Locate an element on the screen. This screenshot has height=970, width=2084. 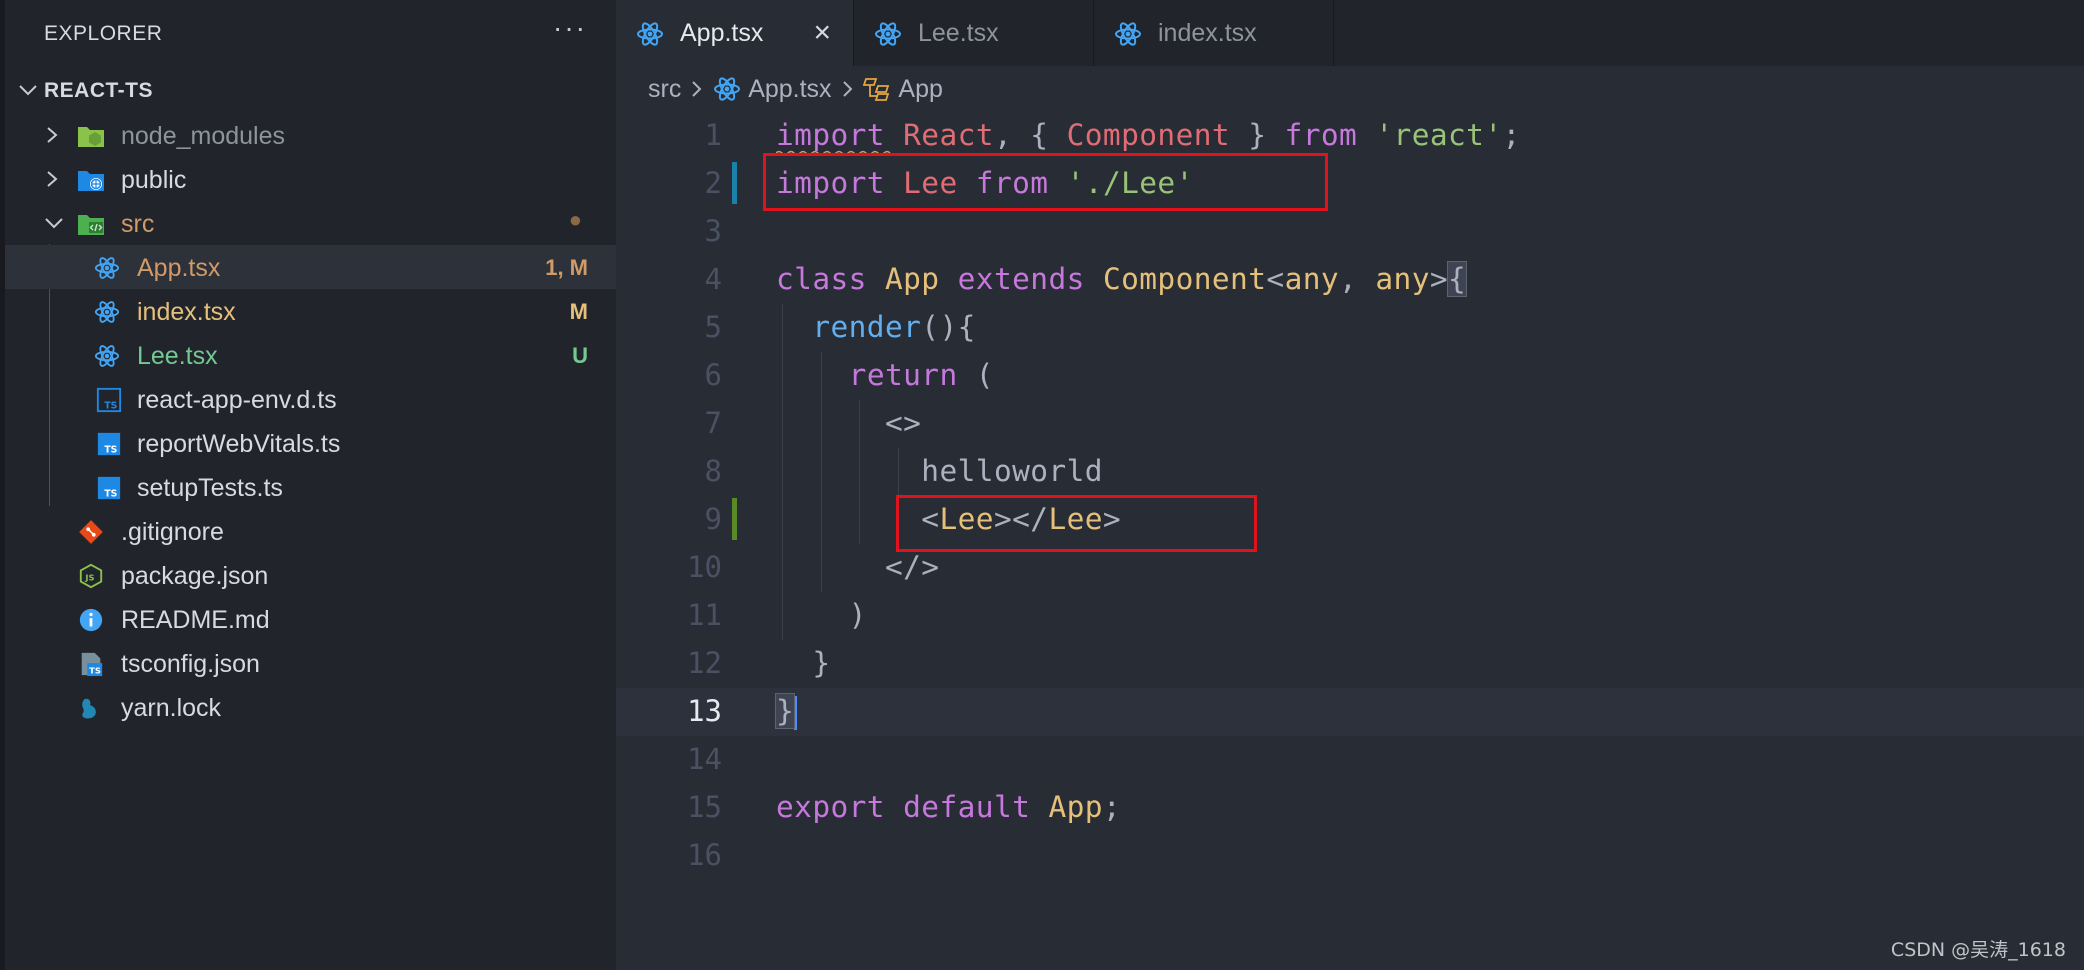
code-text: ) is located at coordinates (857, 615).